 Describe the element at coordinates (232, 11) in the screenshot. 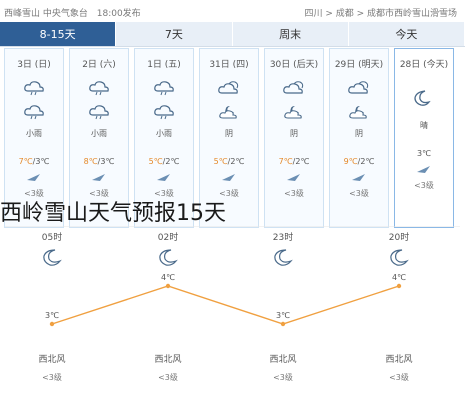

I see `top-bar: 西峰雪山 中央气象台 18:00发布 四川 > 成都 > 成都市西岭雪山滑雪场` at that location.